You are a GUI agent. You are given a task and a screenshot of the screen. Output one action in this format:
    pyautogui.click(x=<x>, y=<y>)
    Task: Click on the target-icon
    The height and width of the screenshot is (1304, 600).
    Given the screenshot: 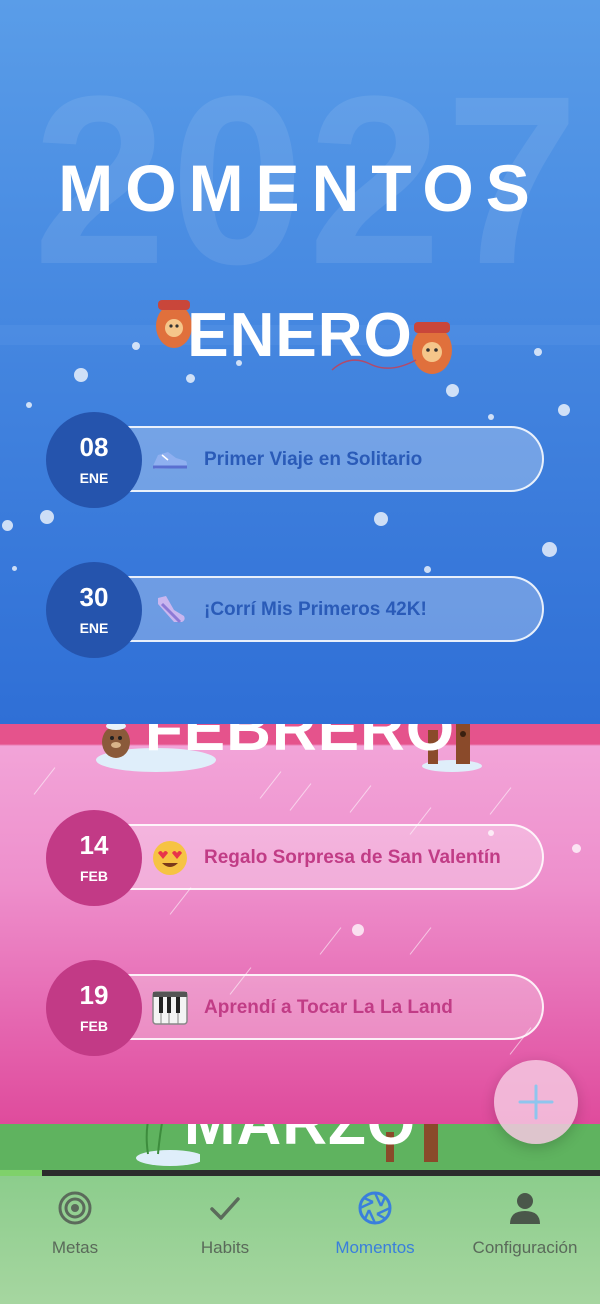 What is the action you would take?
    pyautogui.click(x=75, y=1208)
    